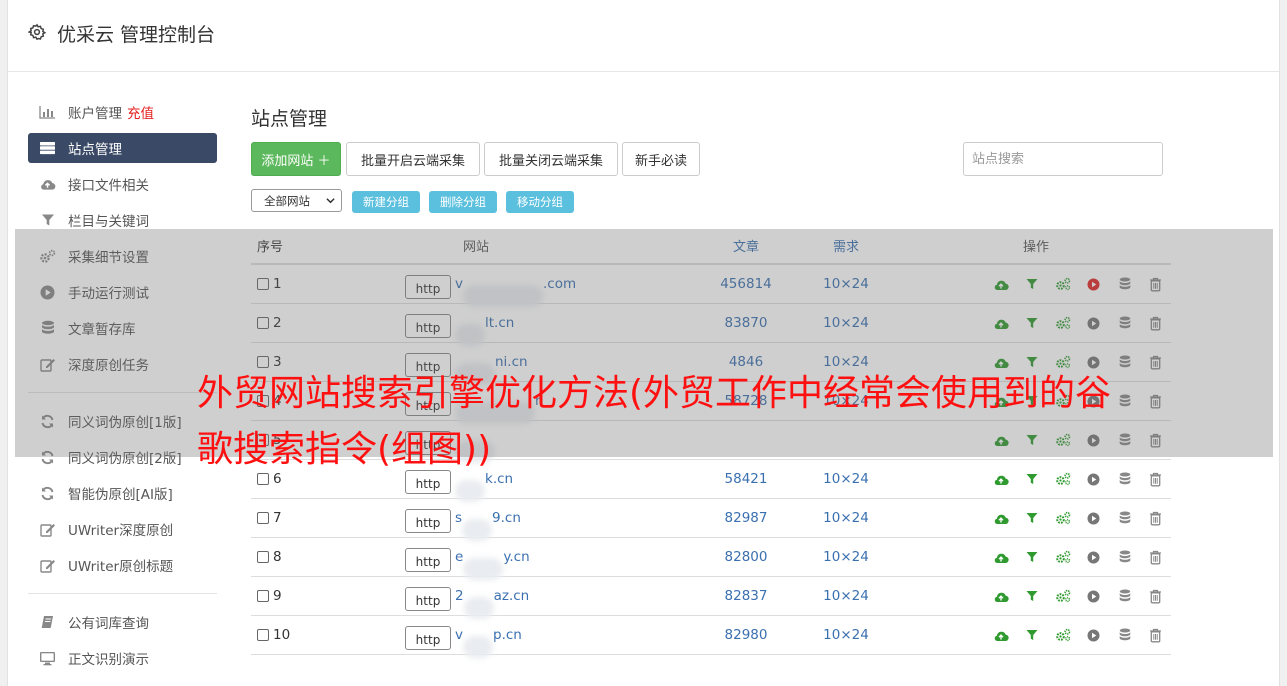  Describe the element at coordinates (95, 150) in the screenshot. I see `sidebar-item-label: 站点管理` at that location.